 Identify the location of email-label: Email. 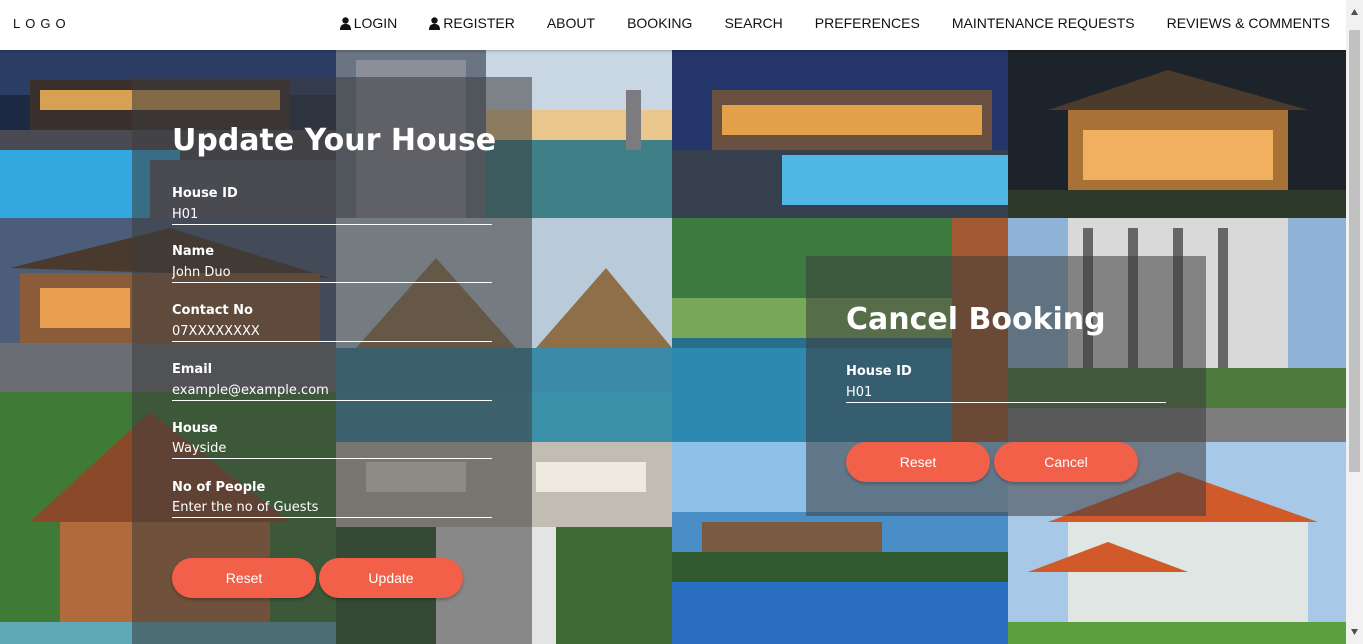
(192, 369).